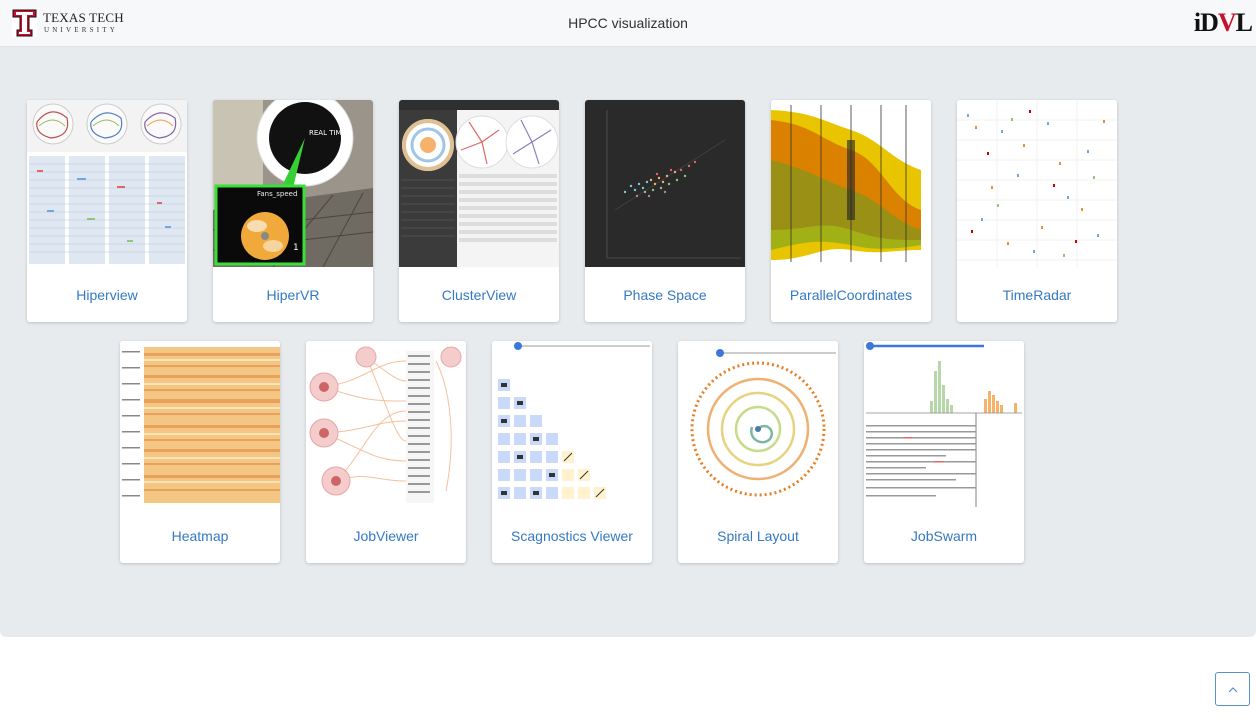 The height and width of the screenshot is (720, 1256). What do you see at coordinates (758, 536) in the screenshot?
I see `card-label-spiral-layout: Spiral Layout` at bounding box center [758, 536].